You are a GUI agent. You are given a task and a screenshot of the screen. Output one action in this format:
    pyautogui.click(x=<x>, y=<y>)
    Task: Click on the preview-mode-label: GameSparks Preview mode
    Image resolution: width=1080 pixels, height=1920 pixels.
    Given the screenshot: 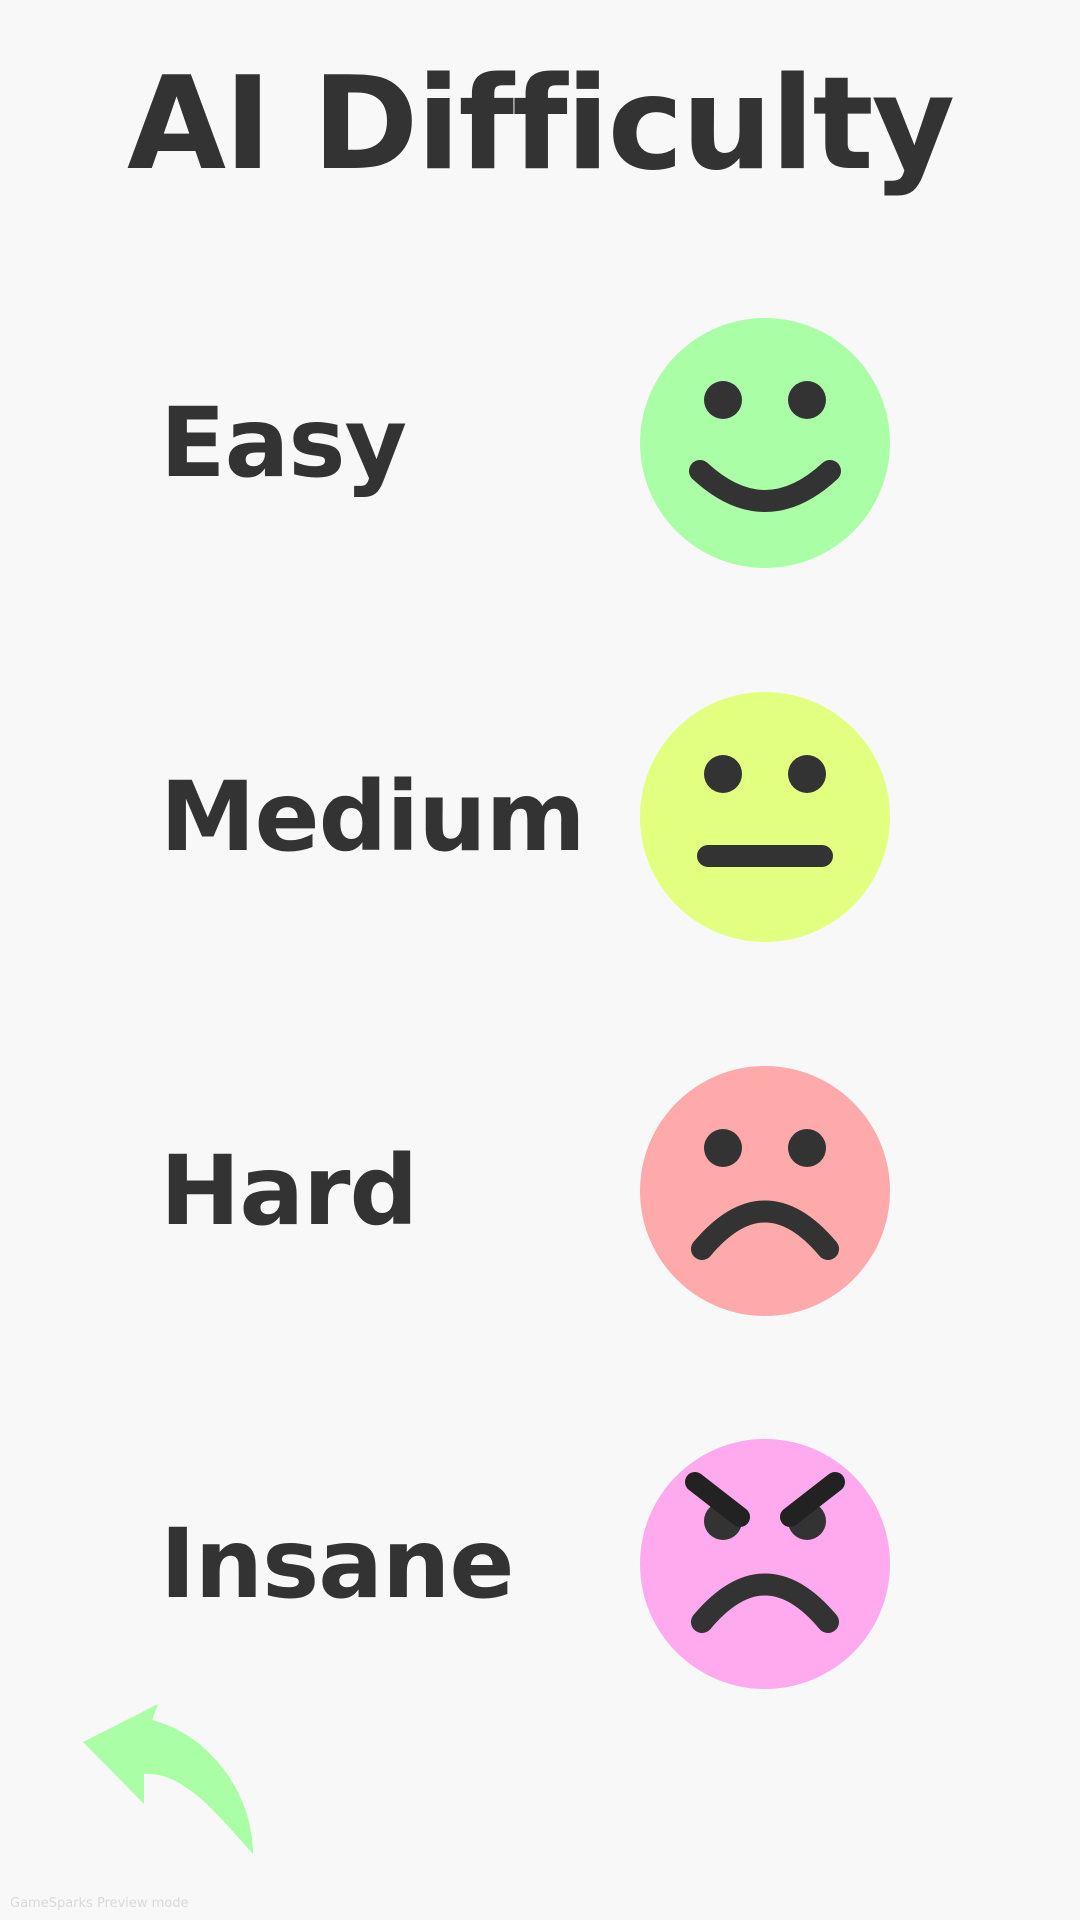 What is the action you would take?
    pyautogui.click(x=99, y=1903)
    